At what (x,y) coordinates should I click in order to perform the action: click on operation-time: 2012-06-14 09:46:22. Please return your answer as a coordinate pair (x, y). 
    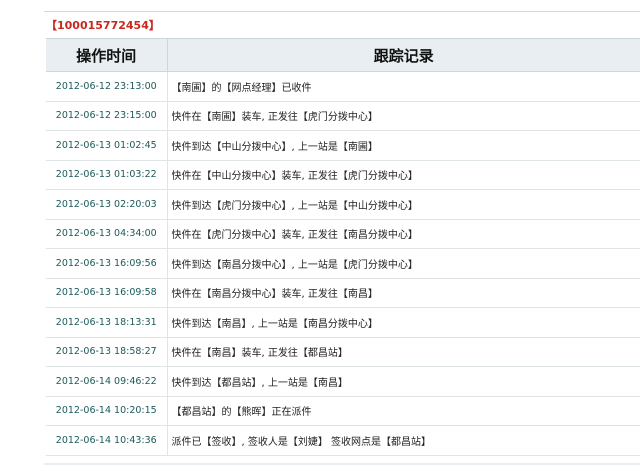
    Looking at the image, I should click on (107, 381).